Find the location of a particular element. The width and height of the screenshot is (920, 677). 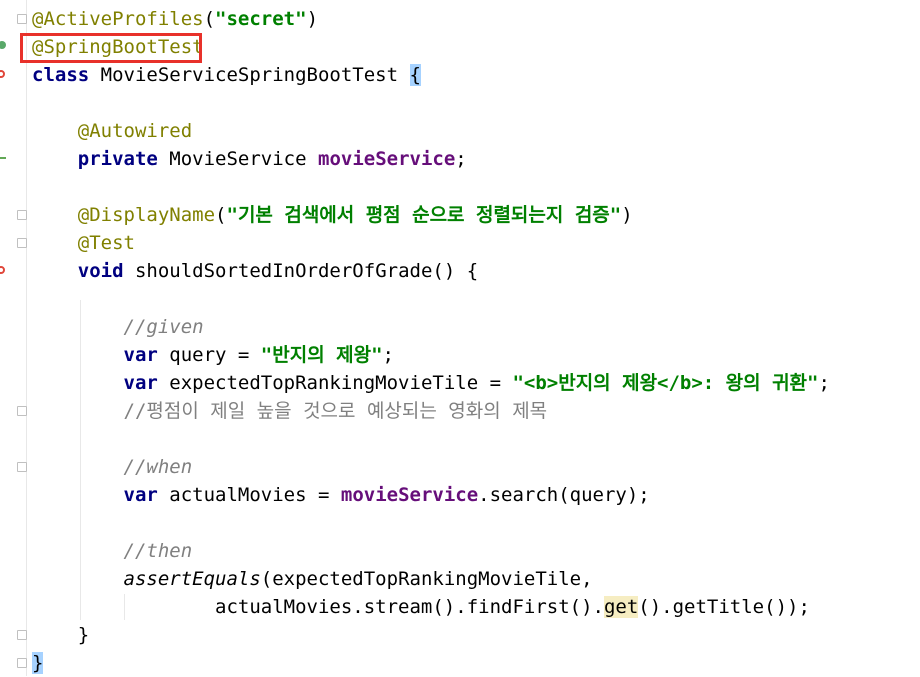

code-line-24: } is located at coordinates (38, 663).